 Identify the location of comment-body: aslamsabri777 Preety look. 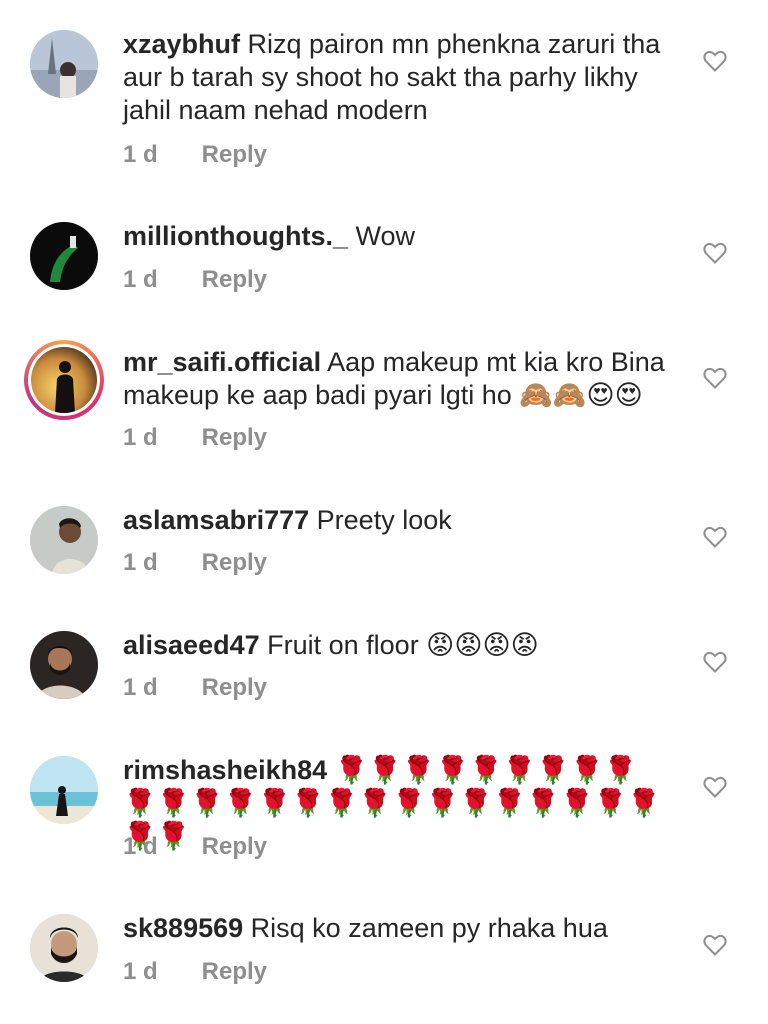
(403, 520).